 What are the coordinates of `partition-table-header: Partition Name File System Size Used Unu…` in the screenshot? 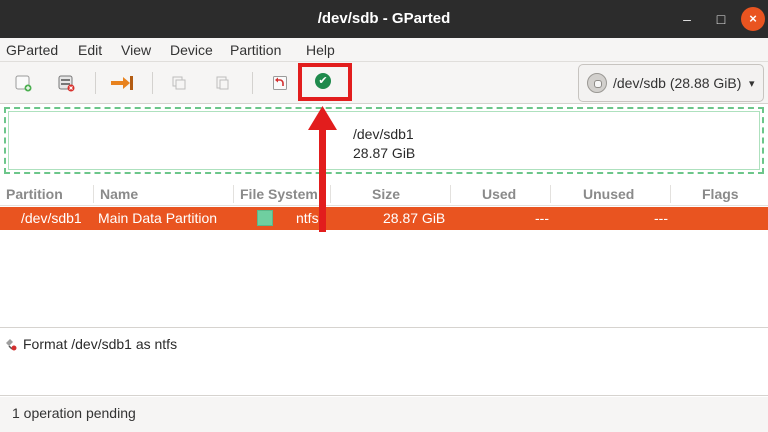 It's located at (384, 194).